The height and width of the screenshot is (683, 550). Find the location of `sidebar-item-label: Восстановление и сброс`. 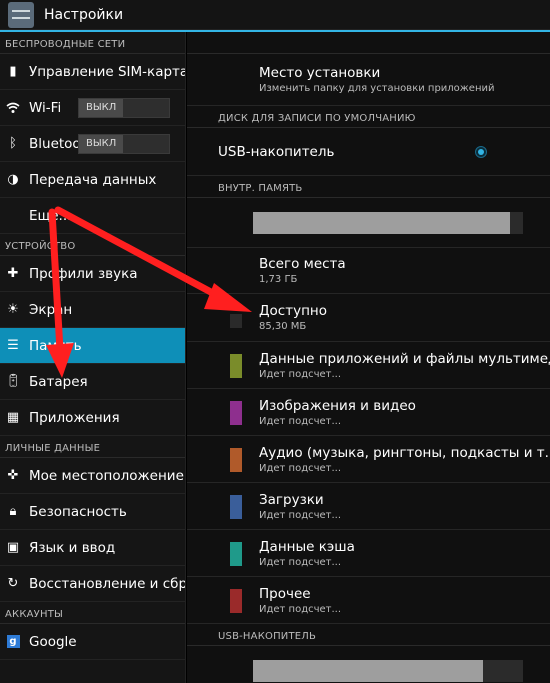

sidebar-item-label: Восстановление и сброс is located at coordinates (107, 583).